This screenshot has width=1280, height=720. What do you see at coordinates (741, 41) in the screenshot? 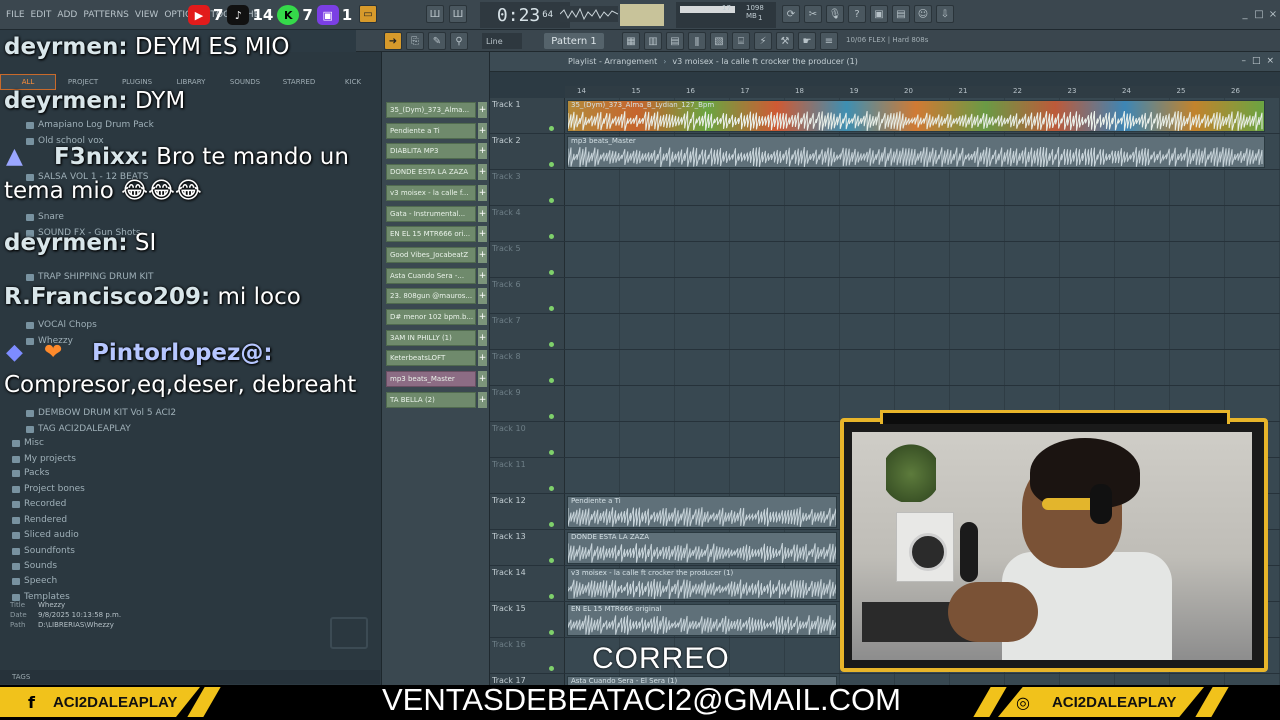
I see `plugin-icon: ⌸` at bounding box center [741, 41].